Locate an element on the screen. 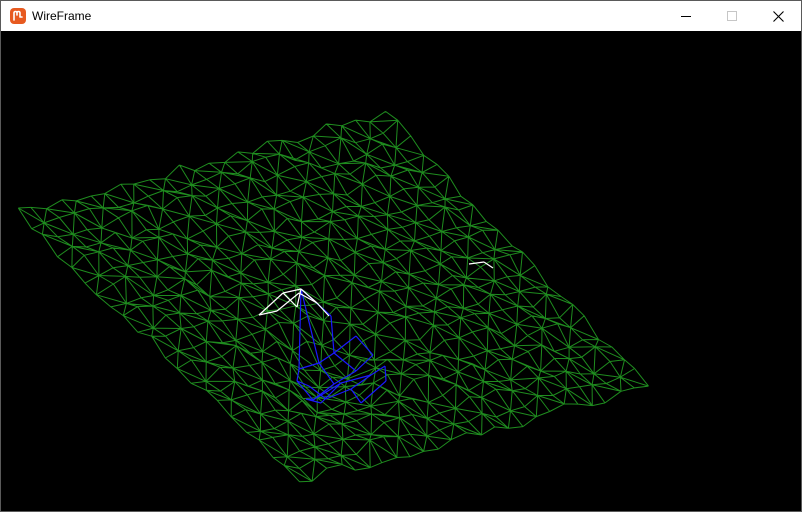  minimize-icon is located at coordinates (686, 16).